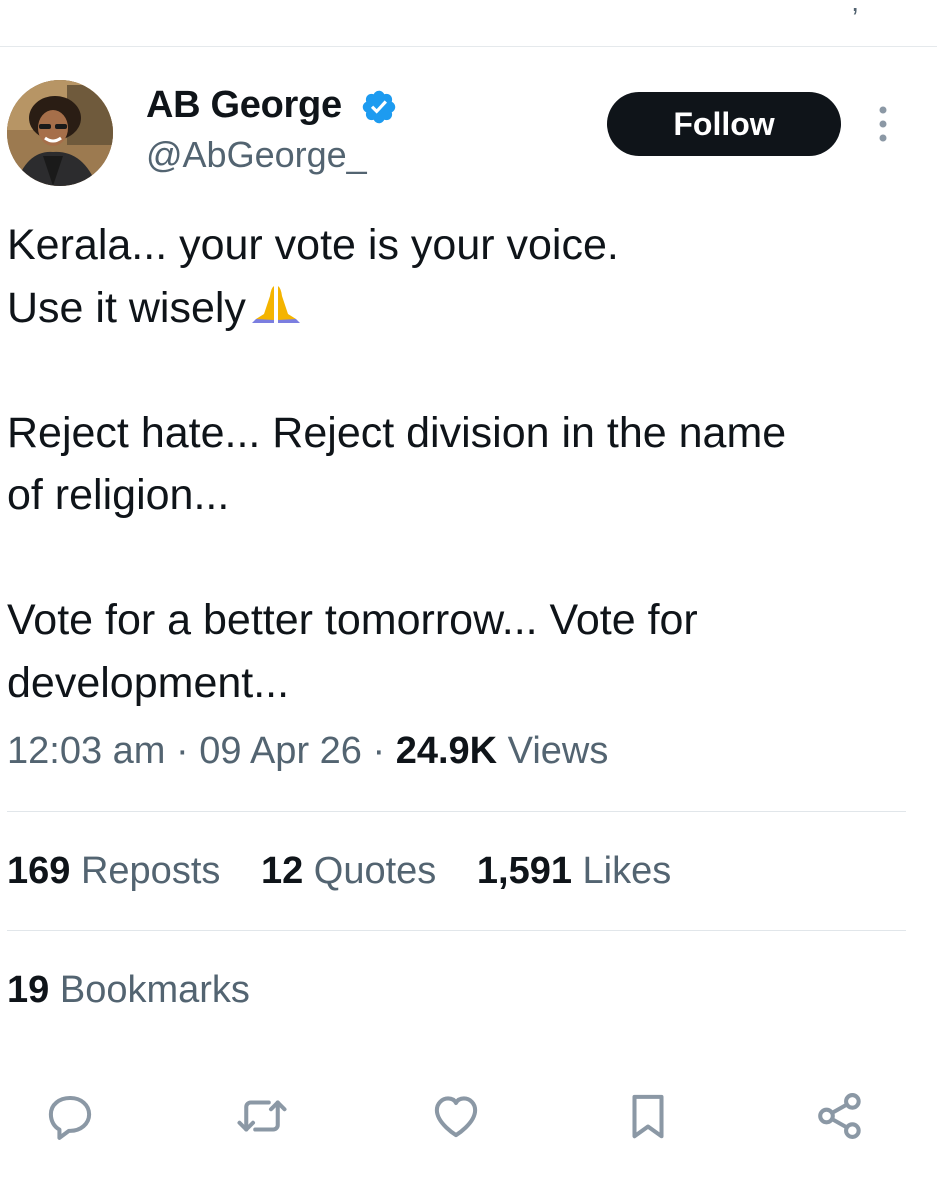 Image resolution: width=937 pixels, height=1200 pixels. What do you see at coordinates (524, 871) in the screenshot?
I see `likes-count: 1,591` at bounding box center [524, 871].